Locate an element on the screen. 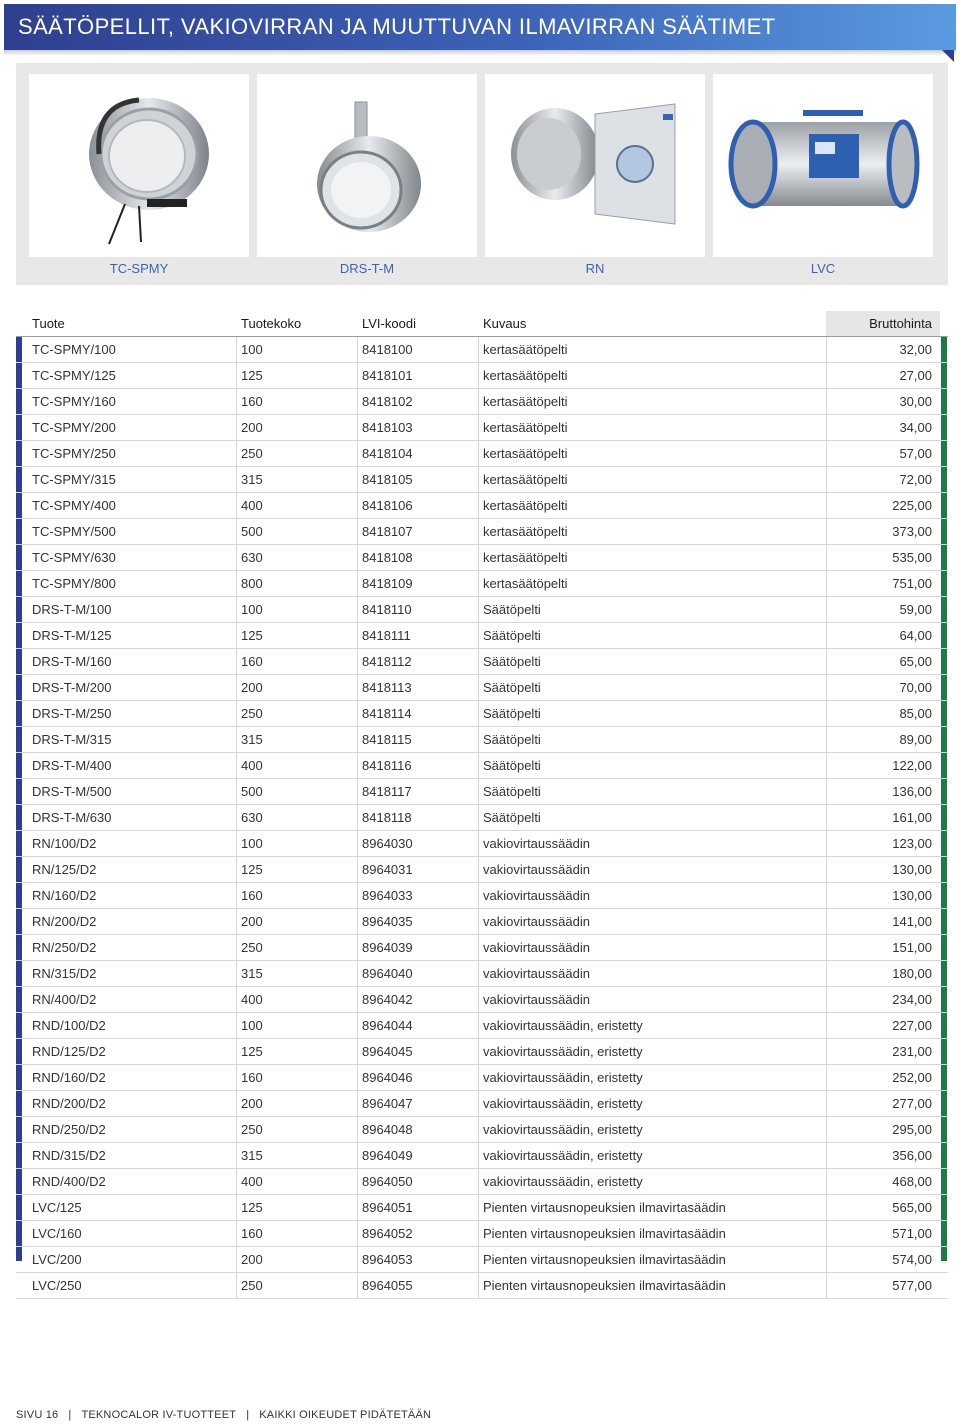 This screenshot has width=960, height=1425. table-row: DRS-T-M/630 630 8418118 Säätöpelti 161,00 is located at coordinates (482, 818).